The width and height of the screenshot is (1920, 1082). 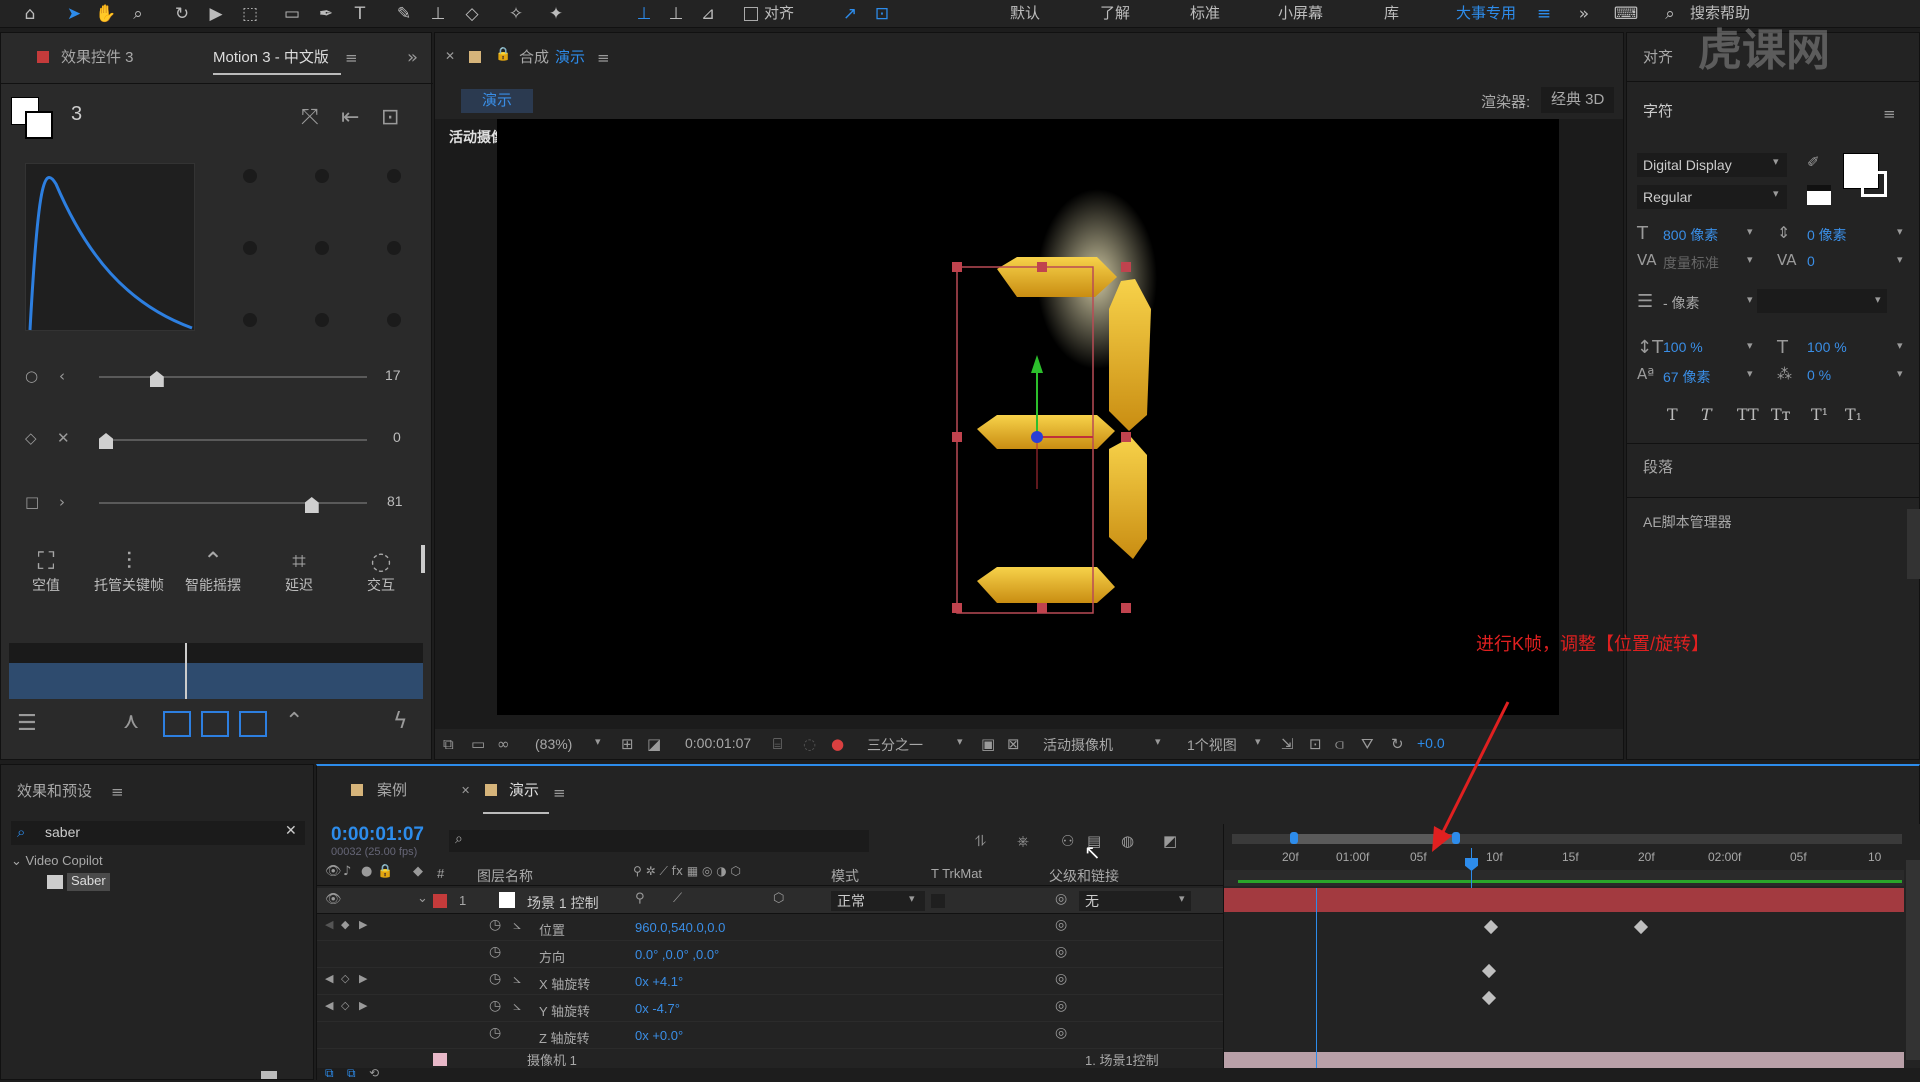 What do you see at coordinates (345, 924) in the screenshot?
I see `add-keyframe-icon: ◆` at bounding box center [345, 924].